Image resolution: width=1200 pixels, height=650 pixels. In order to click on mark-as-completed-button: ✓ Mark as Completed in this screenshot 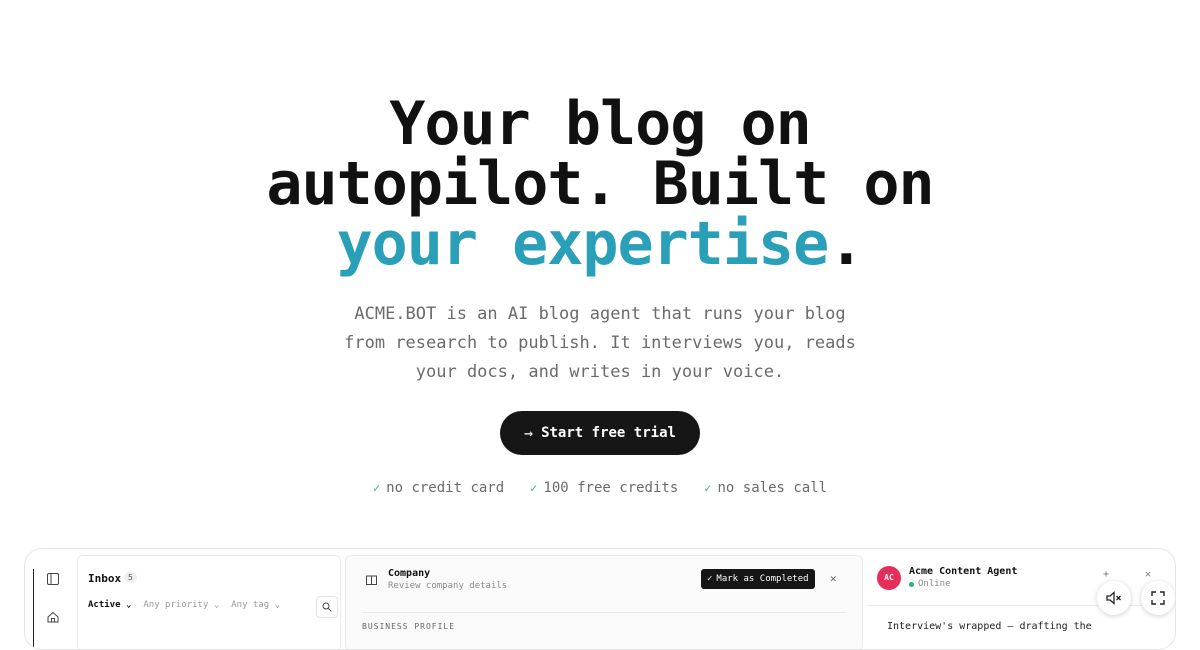, I will do `click(758, 579)`.